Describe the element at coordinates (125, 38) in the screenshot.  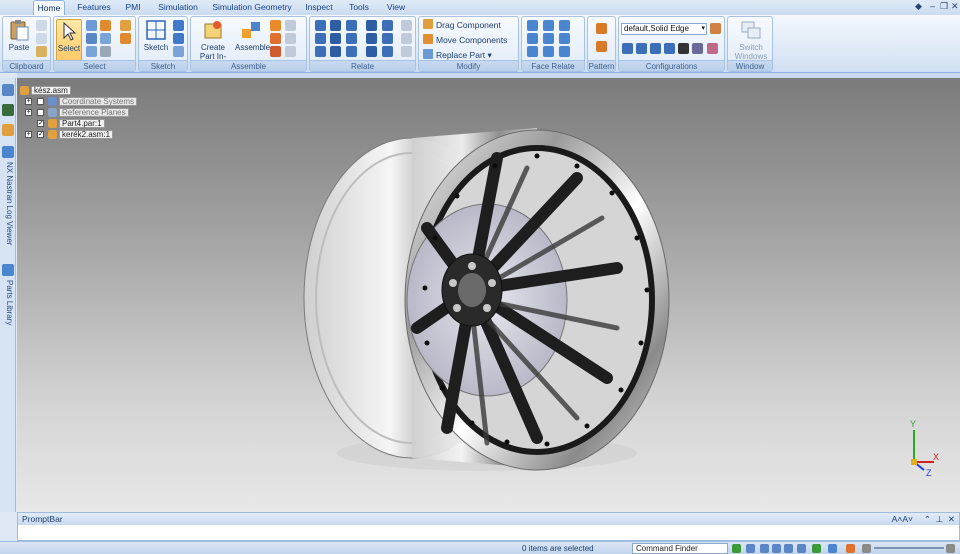
I see `box-select-icon` at that location.